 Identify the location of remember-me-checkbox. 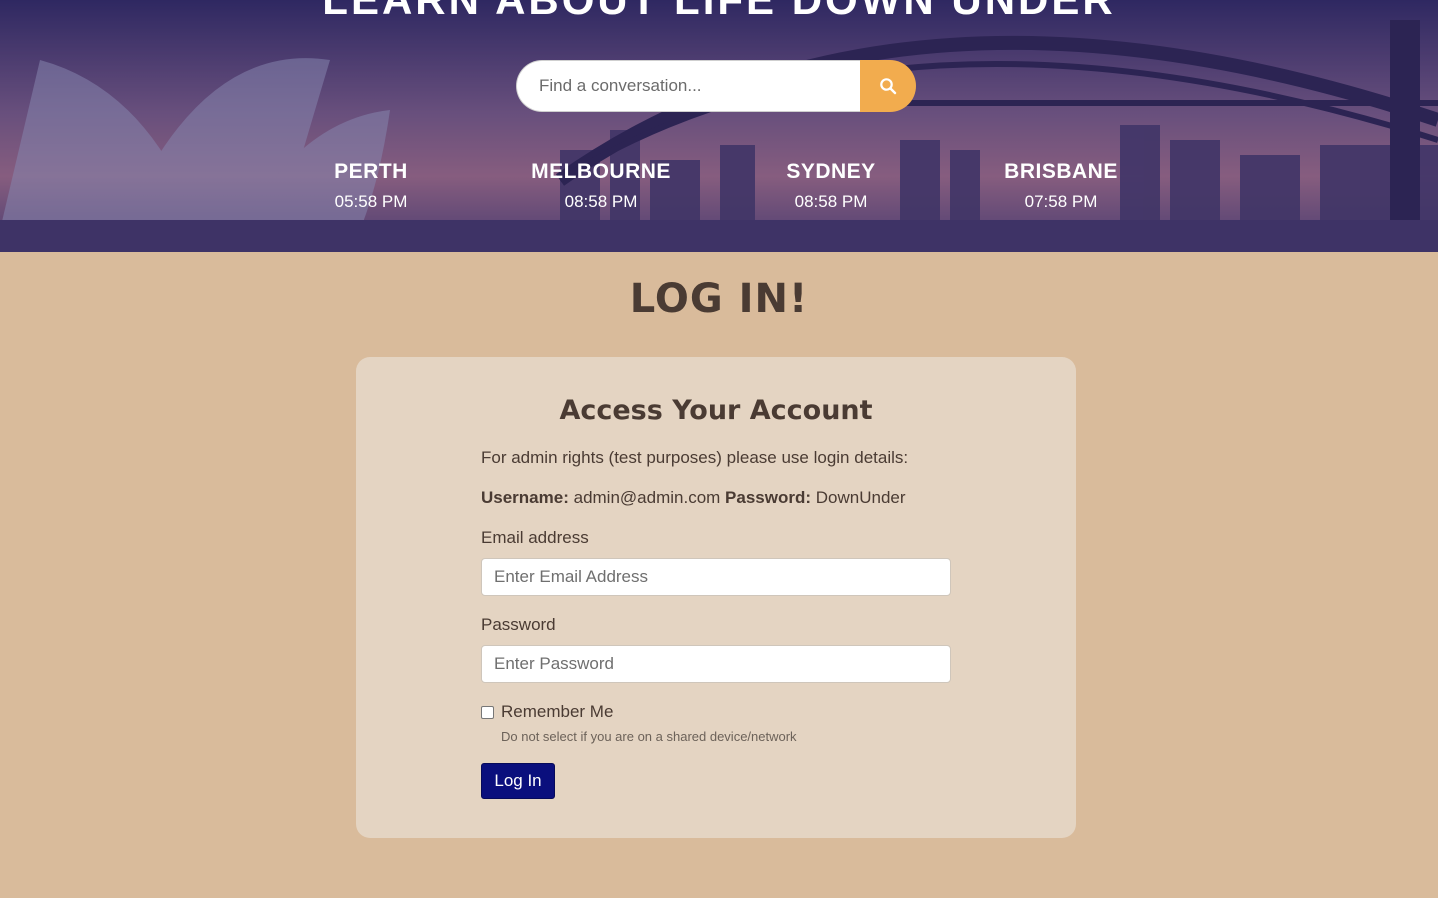
(487, 712).